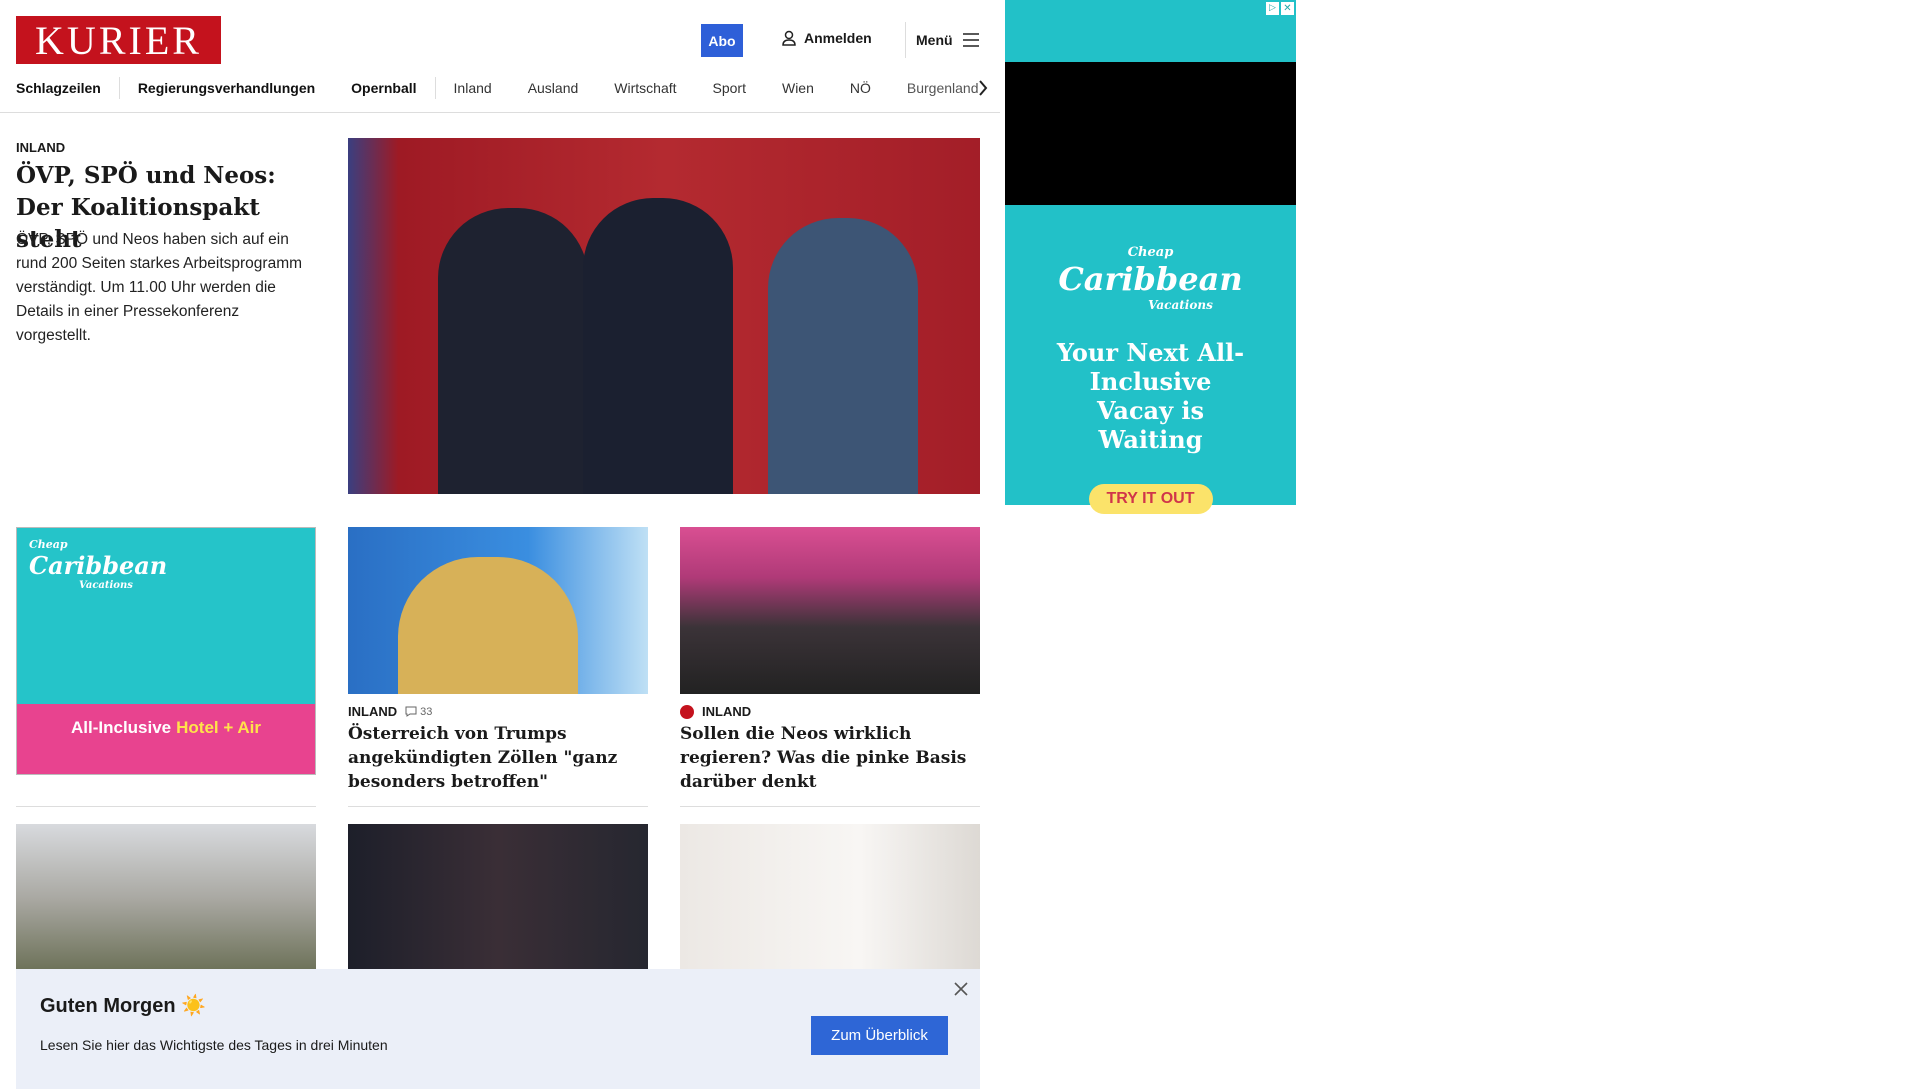 This screenshot has height=1089, width=1920. I want to click on nav-sport: Sport, so click(729, 88).